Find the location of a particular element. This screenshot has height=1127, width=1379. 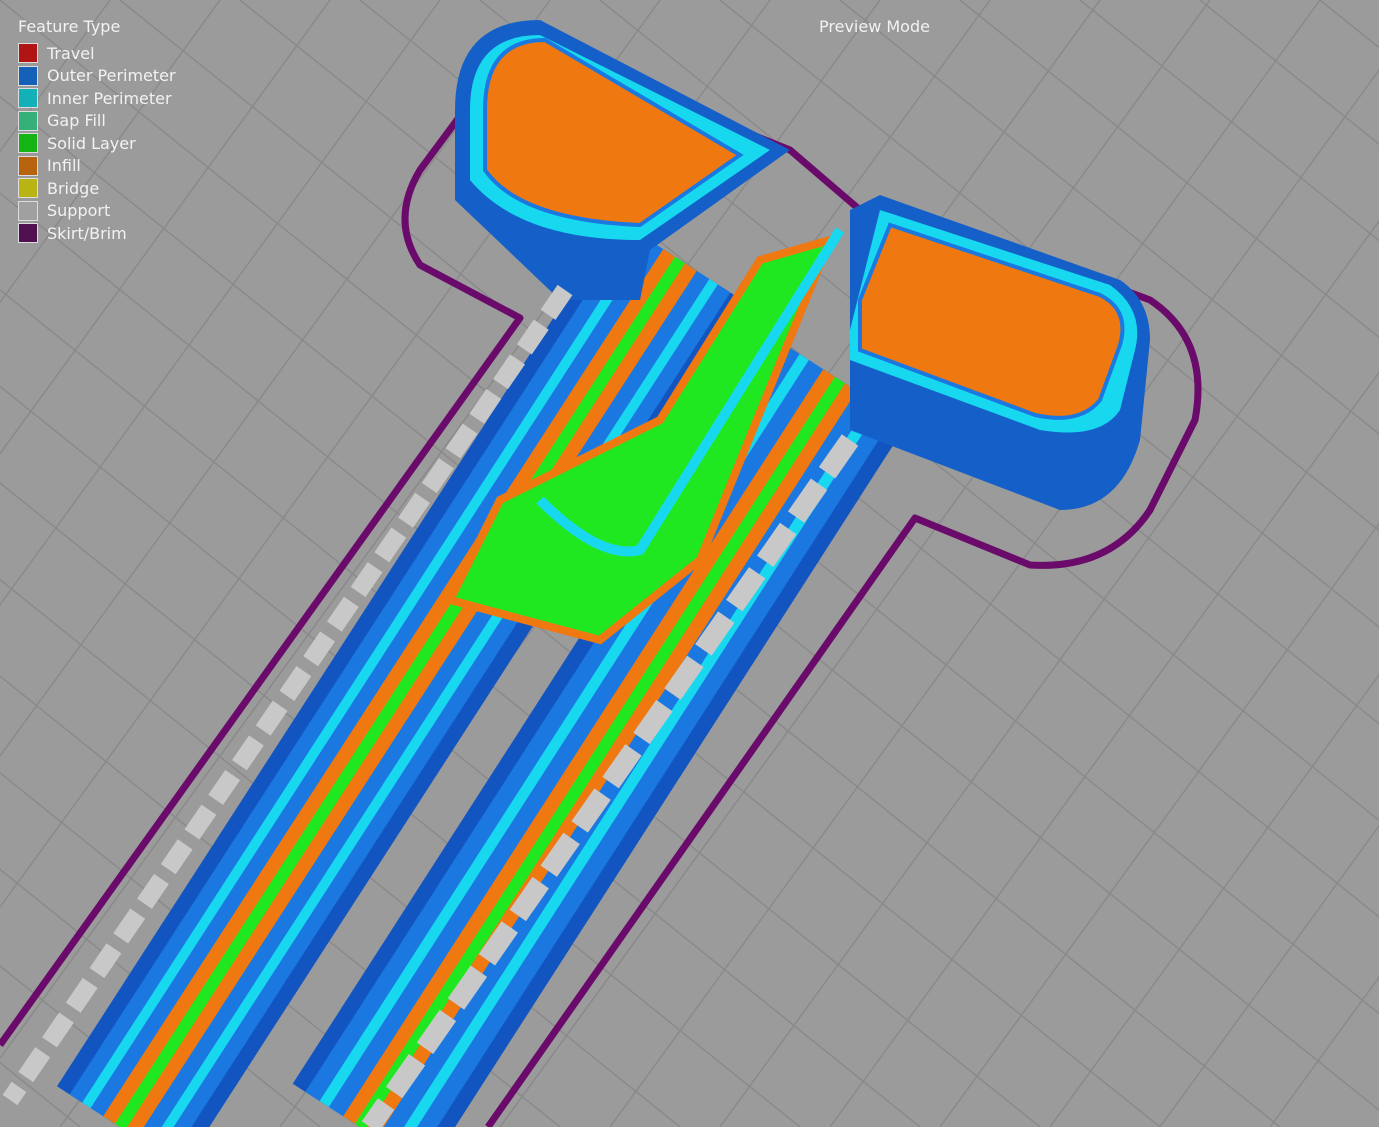

preview-mode-label: Preview Mode is located at coordinates (874, 26).